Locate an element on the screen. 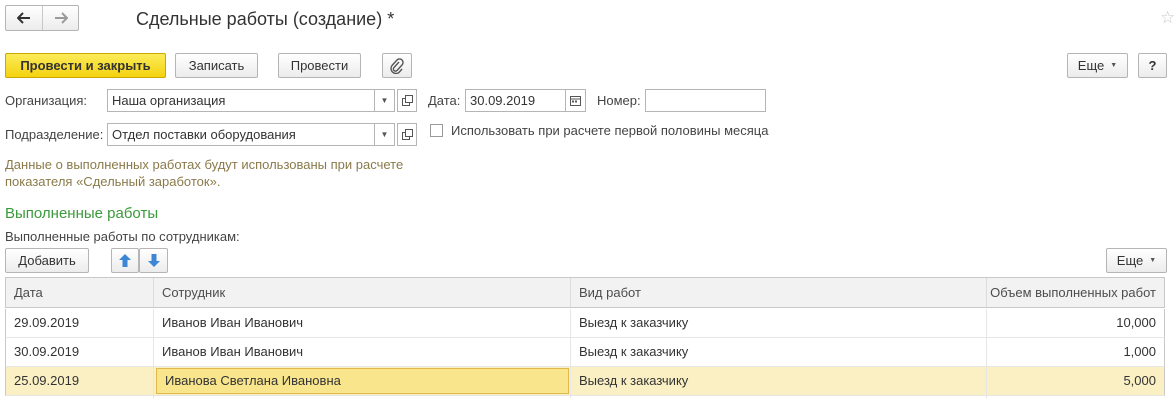  more-button-table: Еще ▼ is located at coordinates (1136, 260).